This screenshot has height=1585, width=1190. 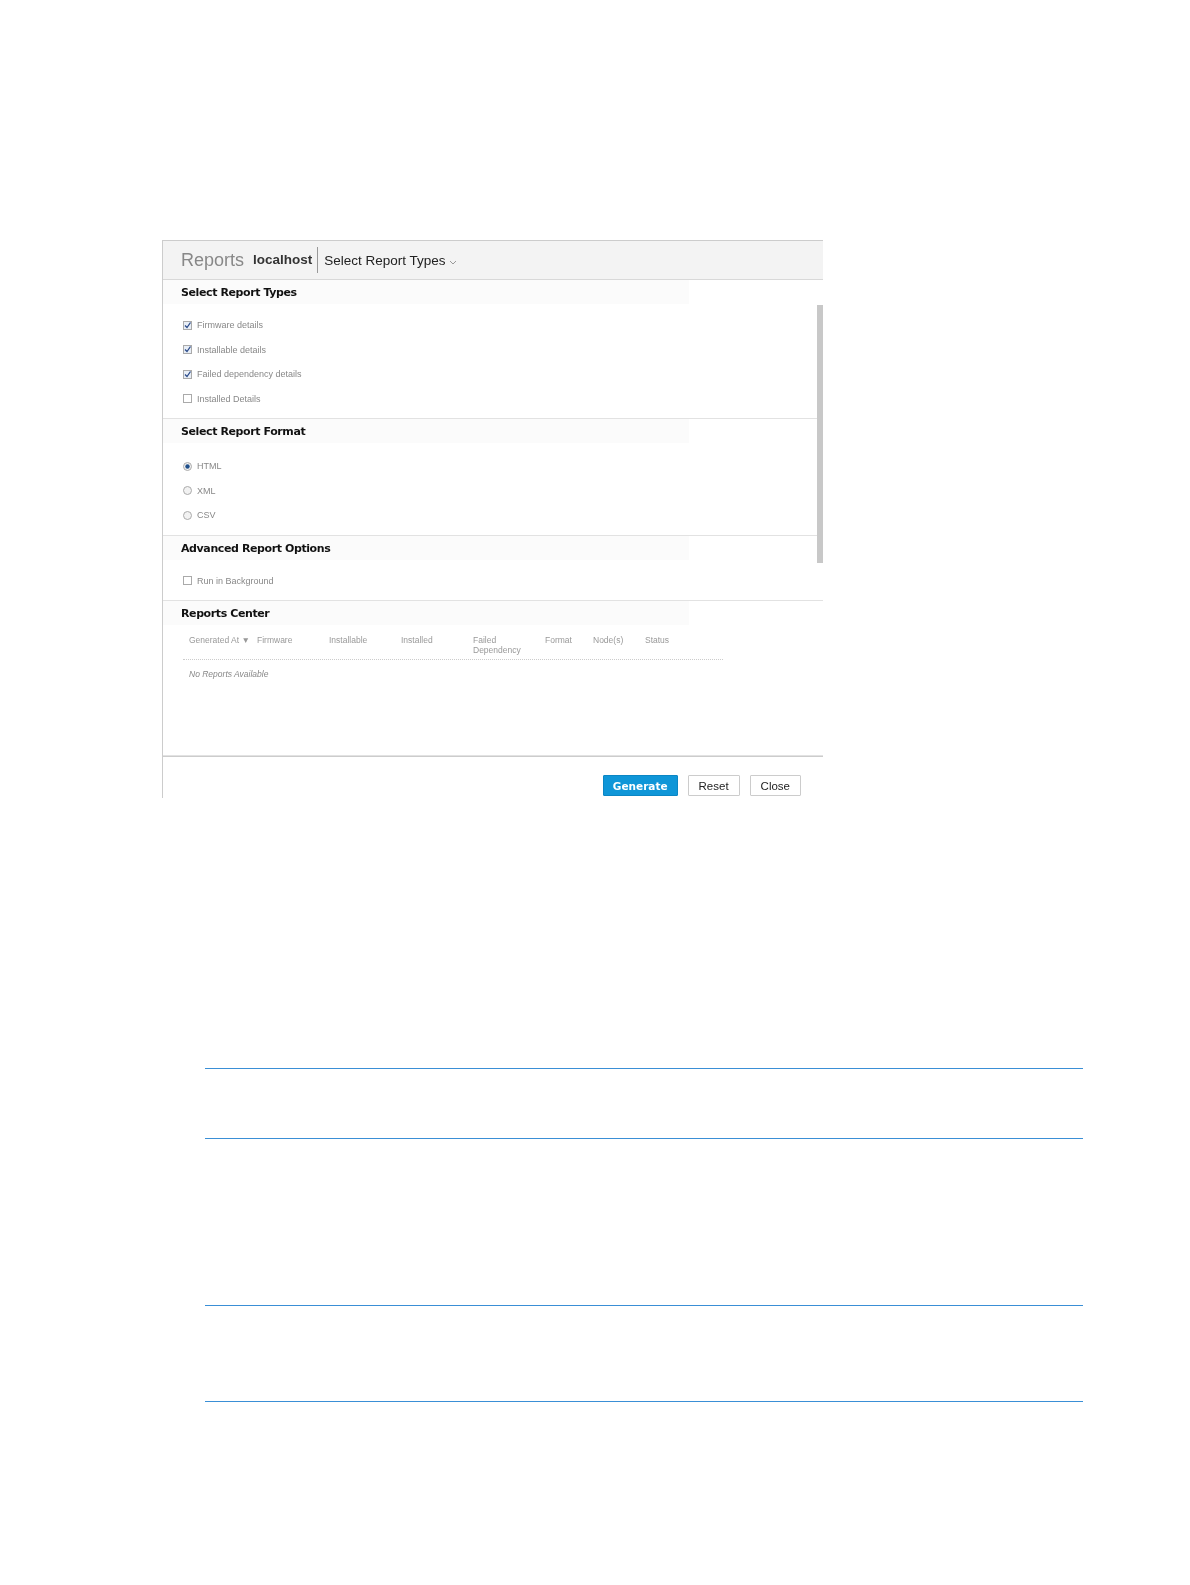 What do you see at coordinates (619, 640) in the screenshot?
I see `column-header: Node(s)` at bounding box center [619, 640].